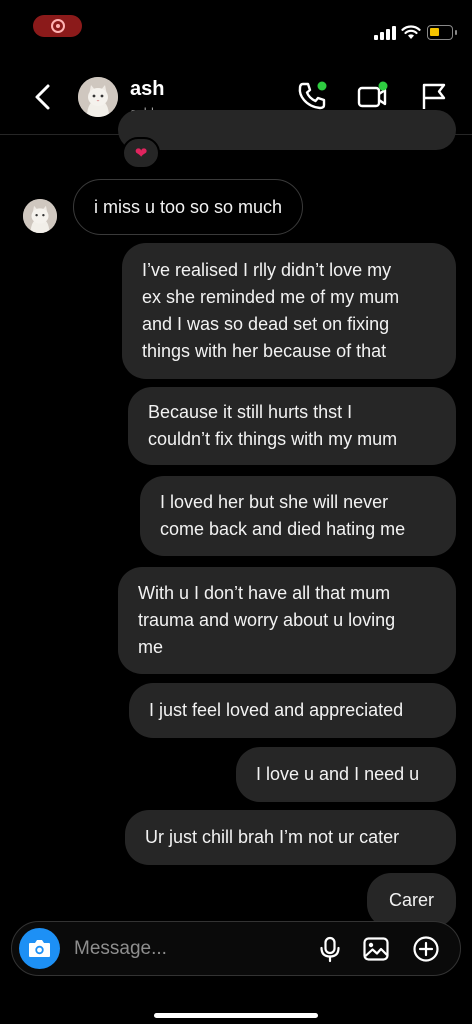  I want to click on message-line: Carer, so click(411, 900).